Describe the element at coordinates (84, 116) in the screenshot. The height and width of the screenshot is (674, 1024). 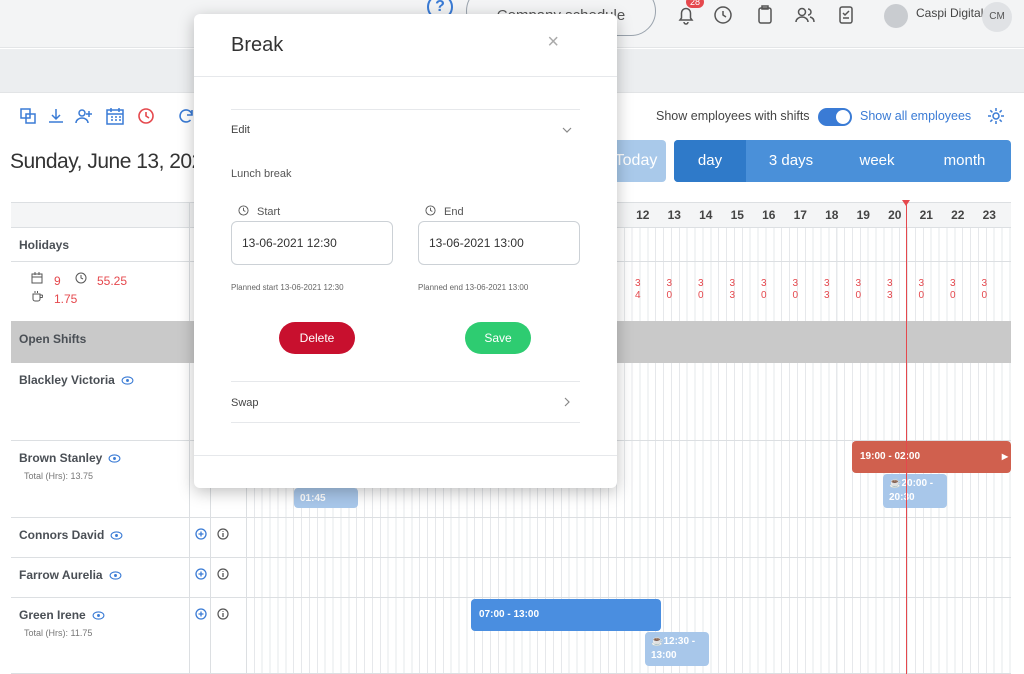
I see `add-user-icon` at that location.